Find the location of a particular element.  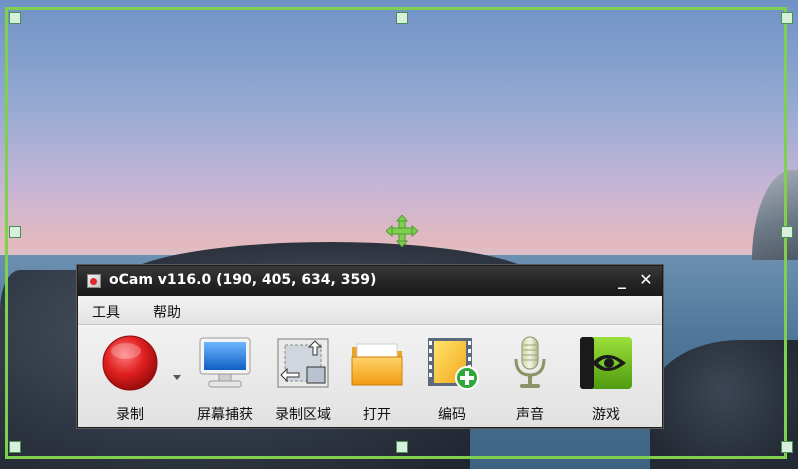

resize-handle-left is located at coordinates (15, 232).